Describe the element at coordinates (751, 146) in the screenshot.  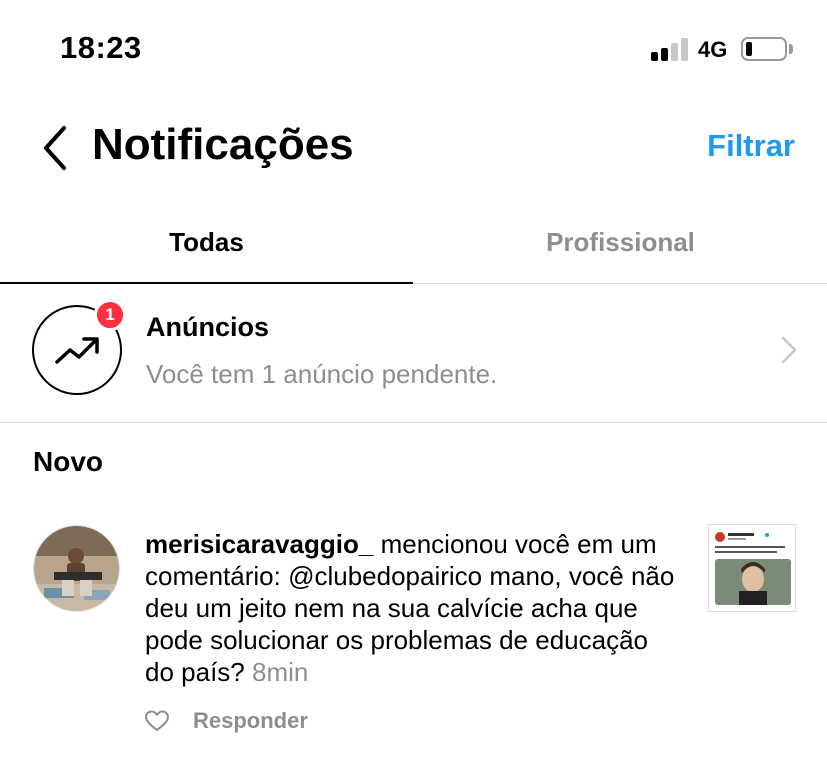
I see `filter-button: Filtrar` at that location.